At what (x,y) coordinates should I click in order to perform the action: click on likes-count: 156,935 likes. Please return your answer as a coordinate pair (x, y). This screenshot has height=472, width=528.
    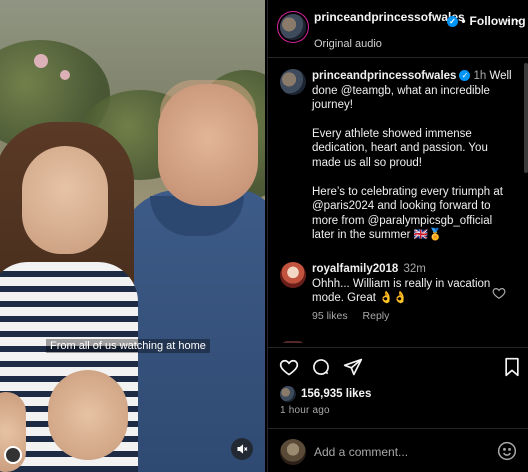
    Looking at the image, I should click on (336, 394).